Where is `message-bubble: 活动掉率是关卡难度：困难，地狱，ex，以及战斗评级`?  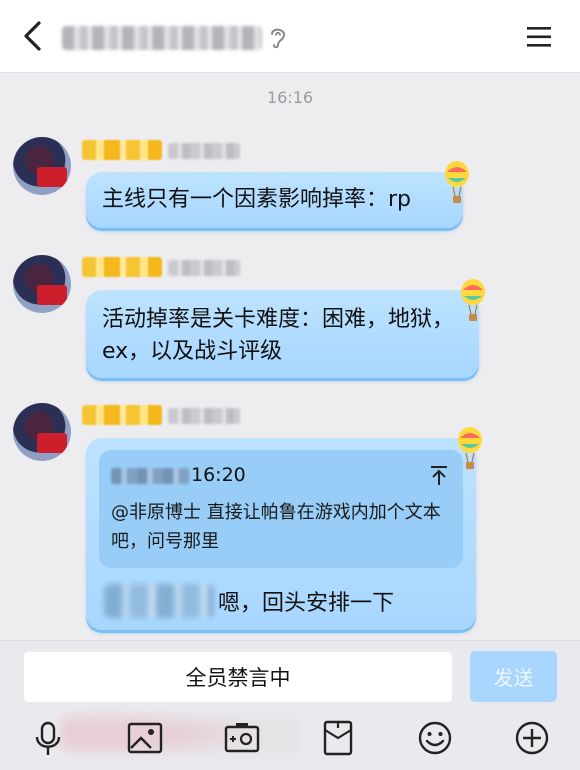 message-bubble: 活动掉率是关卡难度：困难，地狱，ex，以及战斗评级 is located at coordinates (282, 334).